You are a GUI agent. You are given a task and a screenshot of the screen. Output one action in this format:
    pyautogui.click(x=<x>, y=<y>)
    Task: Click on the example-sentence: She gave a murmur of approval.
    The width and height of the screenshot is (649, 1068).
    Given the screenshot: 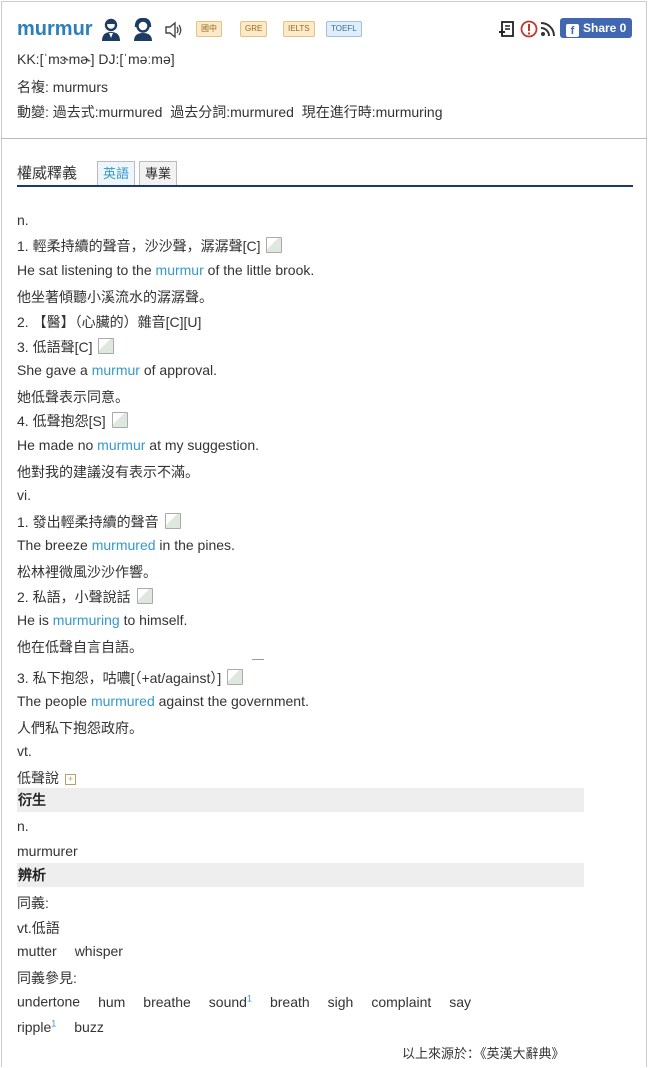 What is the action you would take?
    pyautogui.click(x=117, y=370)
    